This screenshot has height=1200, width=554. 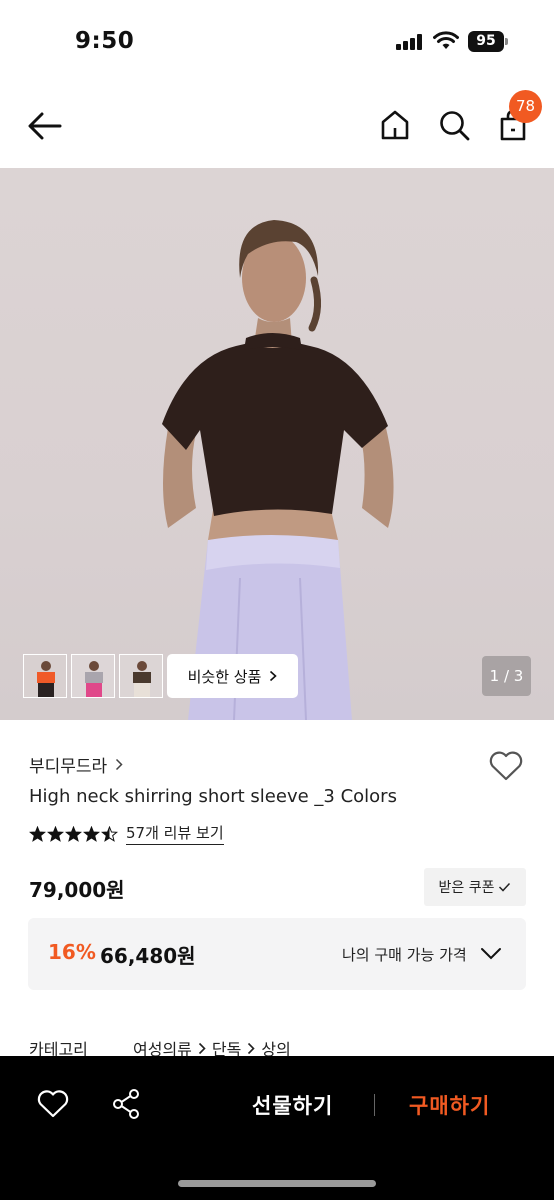 I want to click on status-bar: 9:50 95, so click(x=277, y=42).